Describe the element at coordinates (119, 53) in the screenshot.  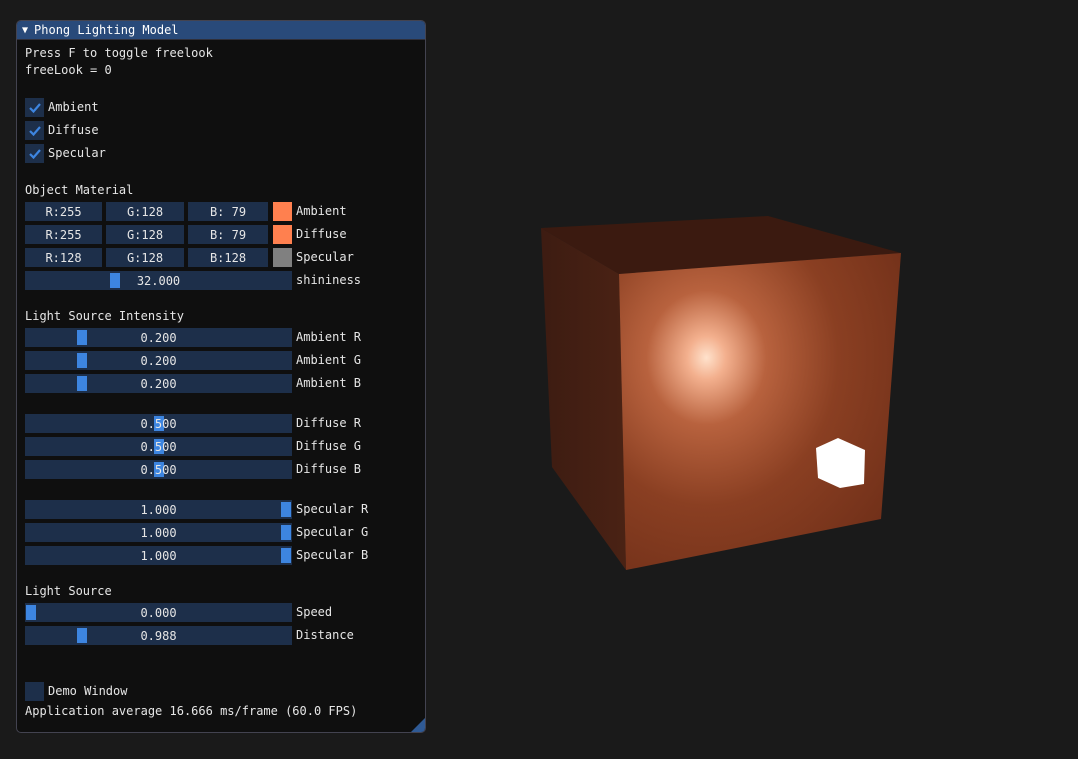
I see `help-text: Press F to toggle freelook` at that location.